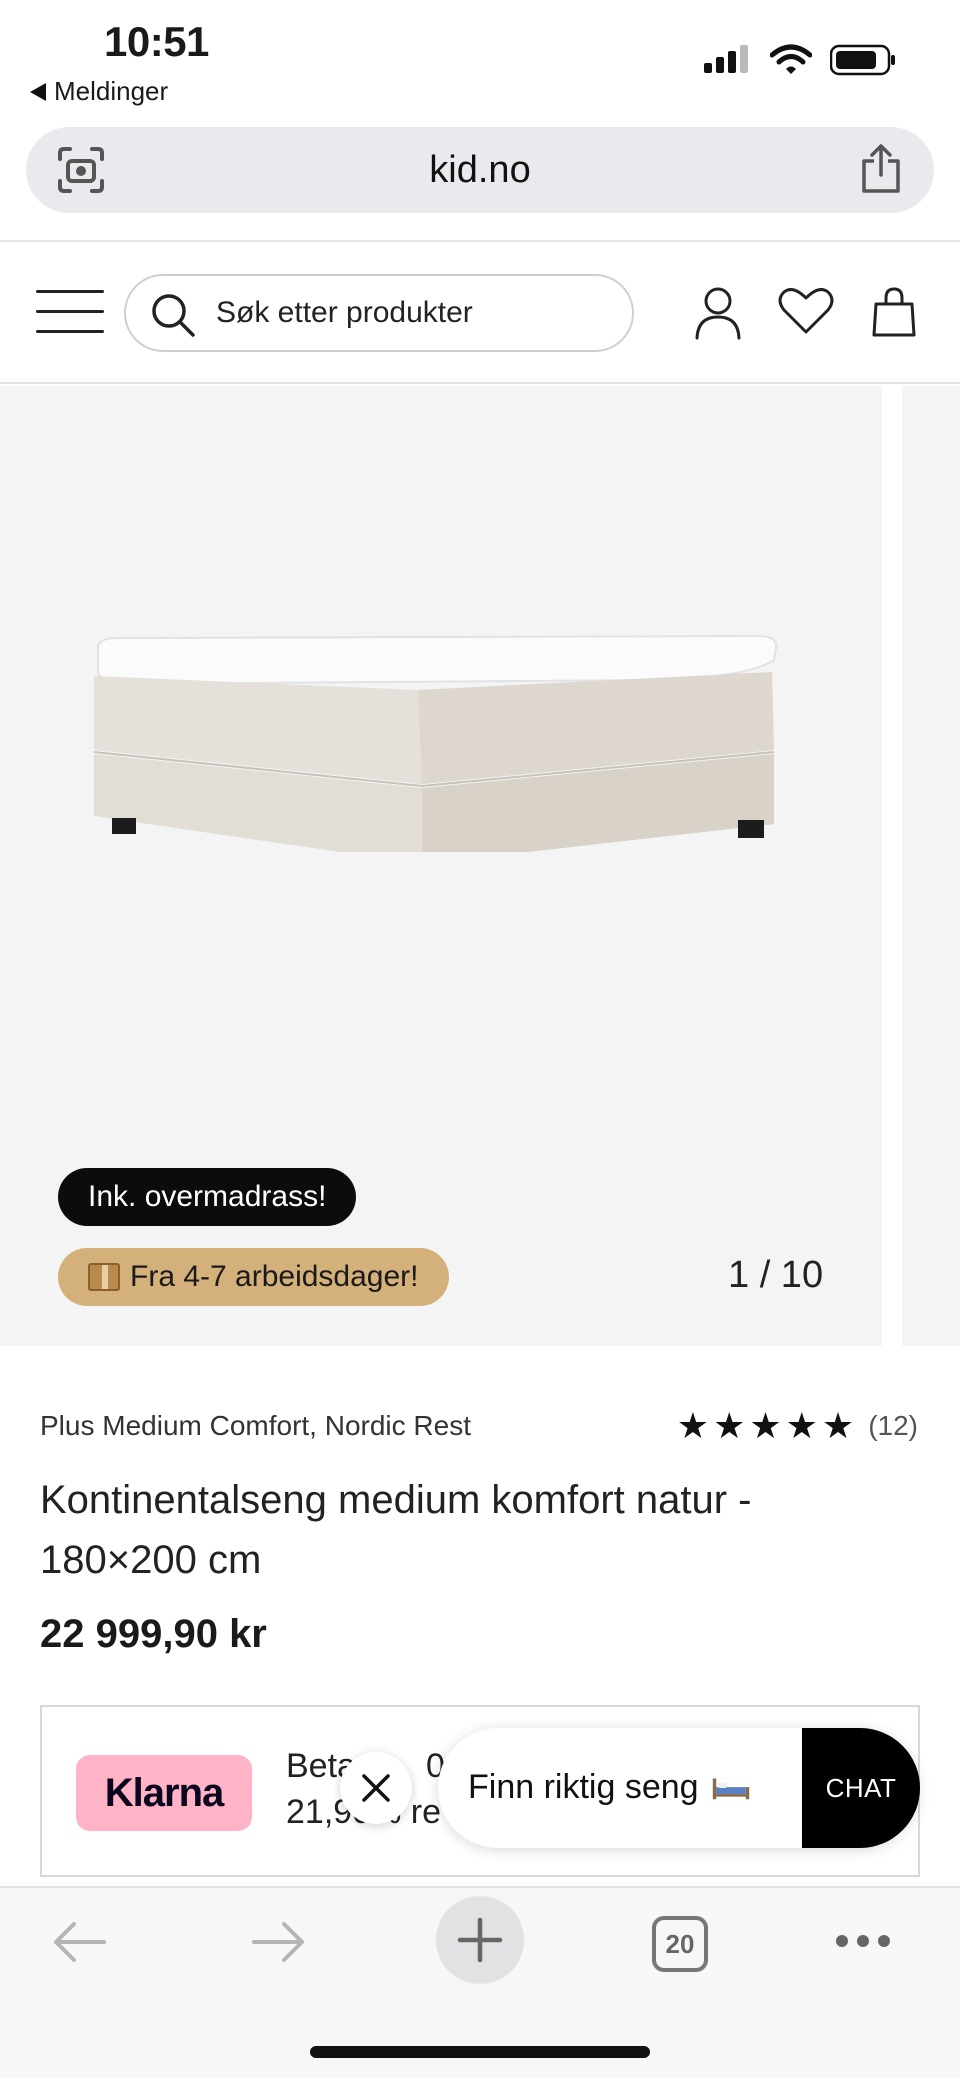 The image size is (960, 2078). Describe the element at coordinates (894, 312) in the screenshot. I see `cart-bag-icon` at that location.